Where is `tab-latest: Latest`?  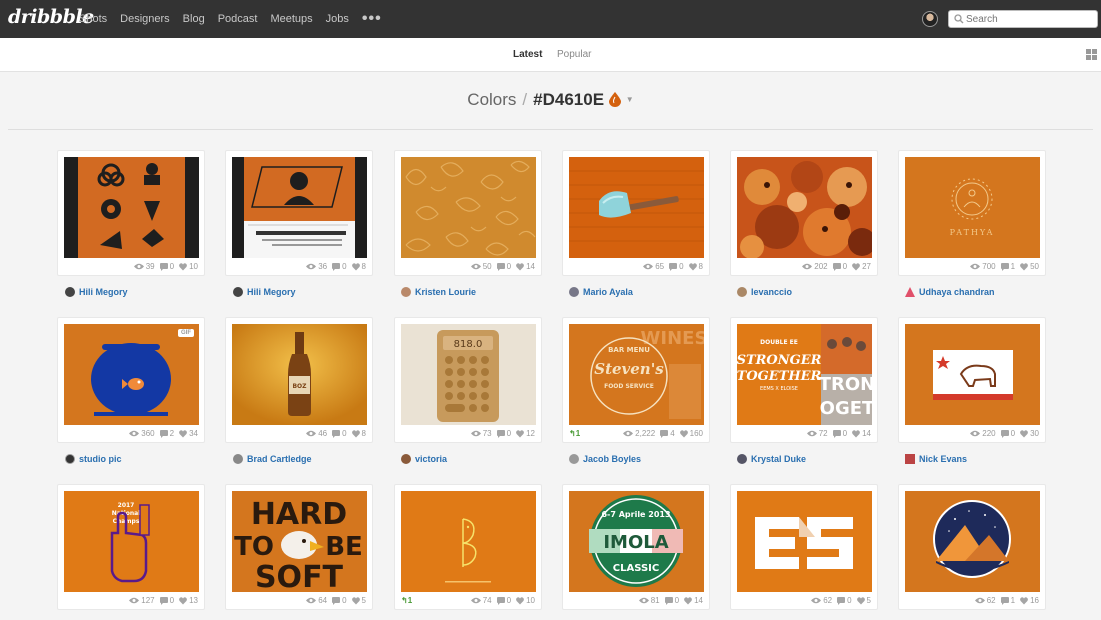
tab-latest: Latest is located at coordinates (527, 54).